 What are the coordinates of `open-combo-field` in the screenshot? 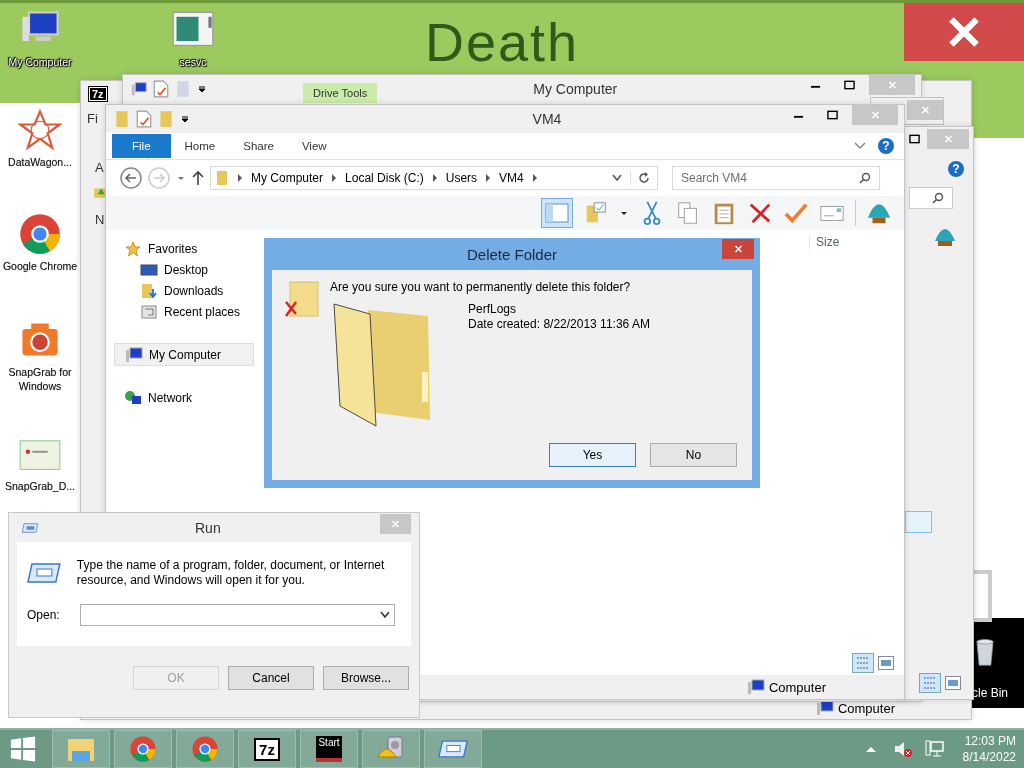 It's located at (237, 615).